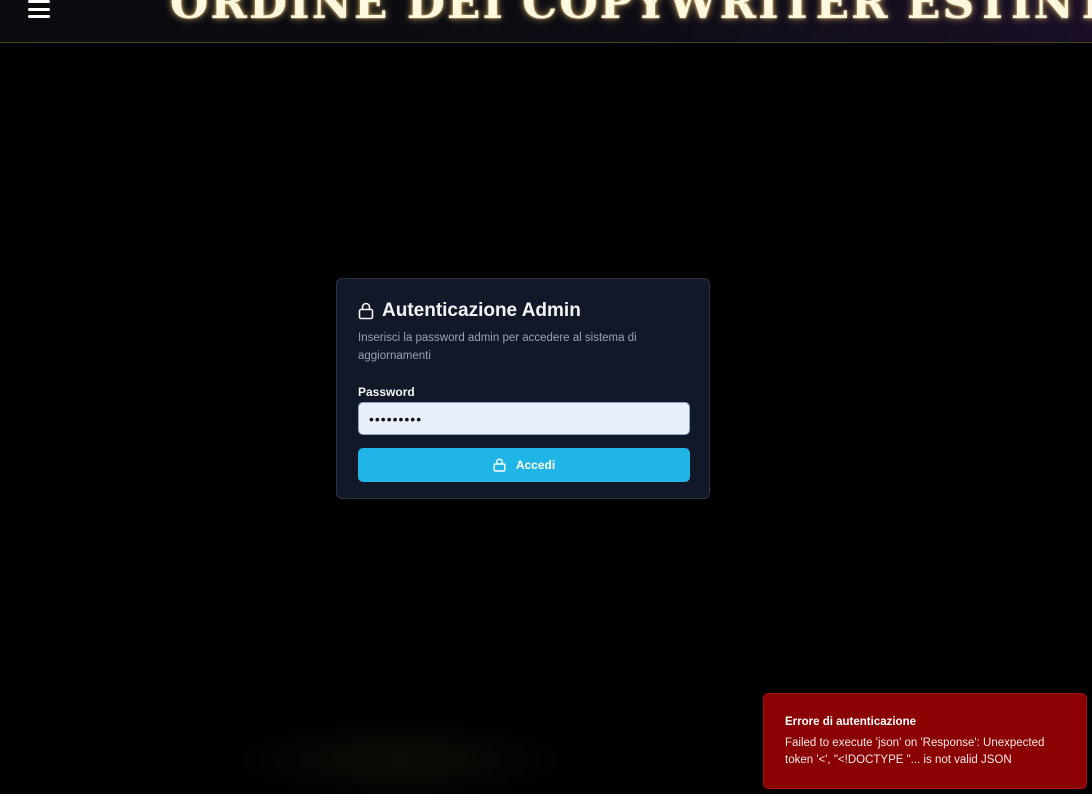 This screenshot has height=794, width=1092. What do you see at coordinates (851, 722) in the screenshot?
I see `toast-title: Errore di autenticazione` at bounding box center [851, 722].